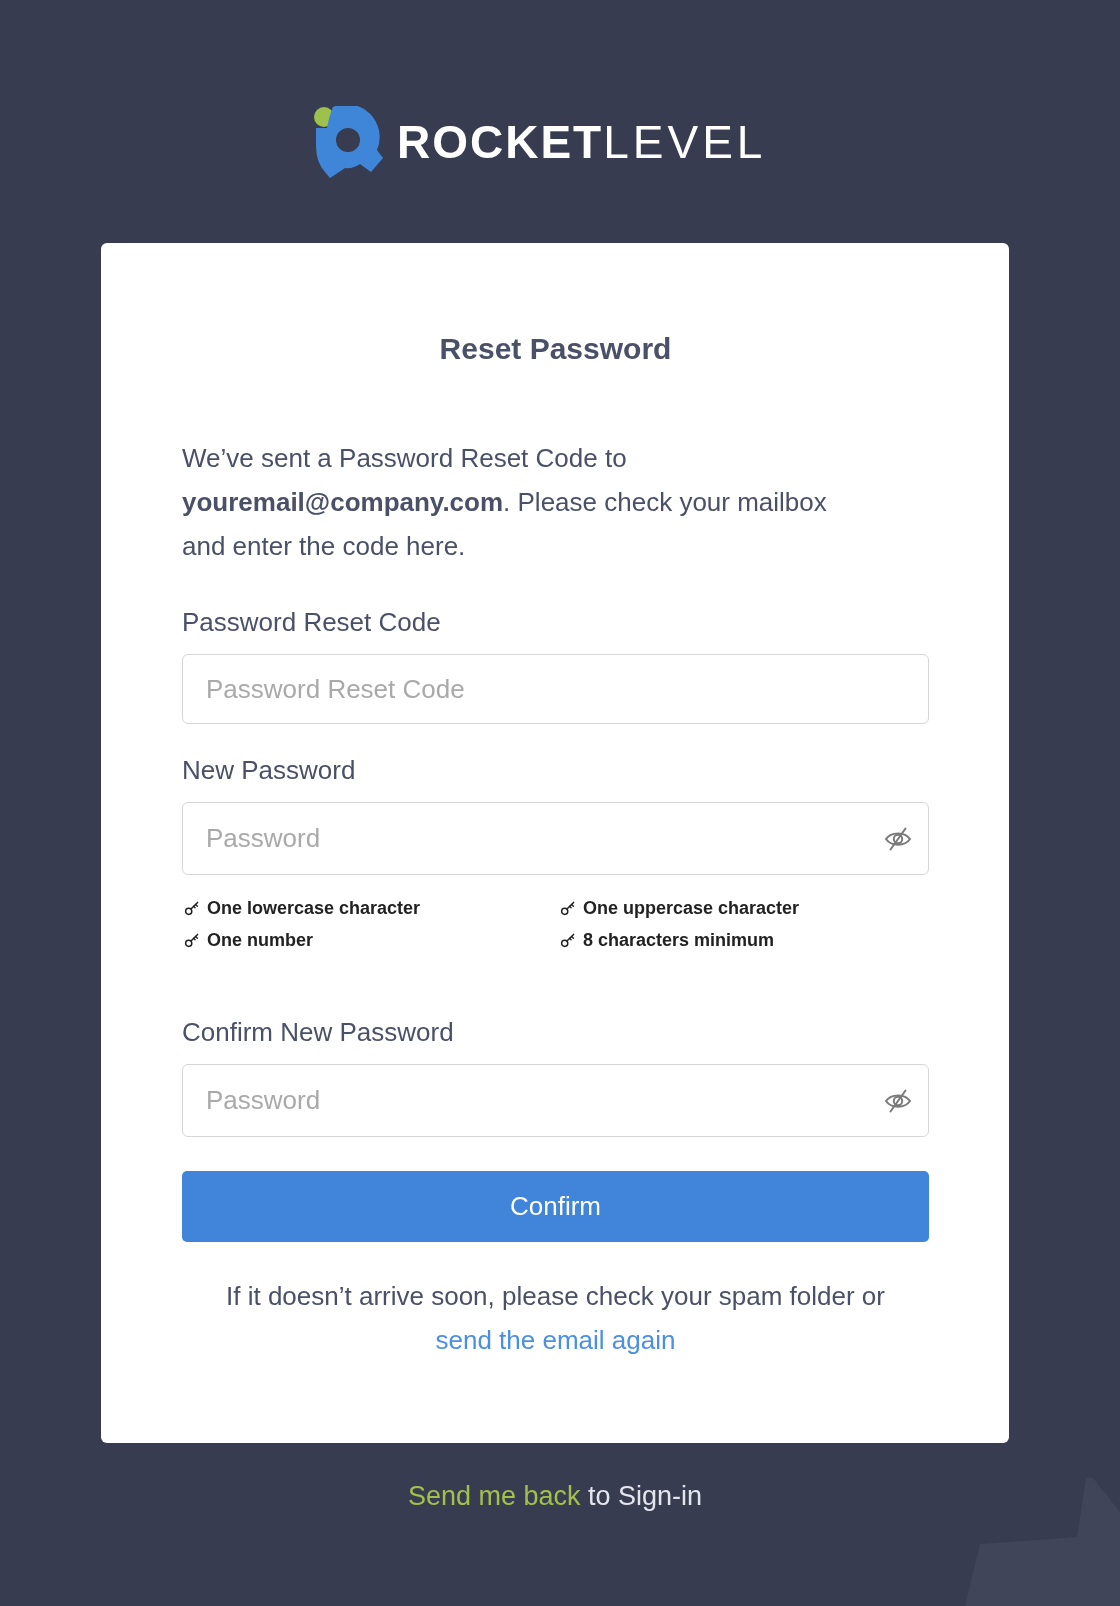 Image resolution: width=1120 pixels, height=1606 pixels. I want to click on input-field: Password Reset Code, so click(555, 689).